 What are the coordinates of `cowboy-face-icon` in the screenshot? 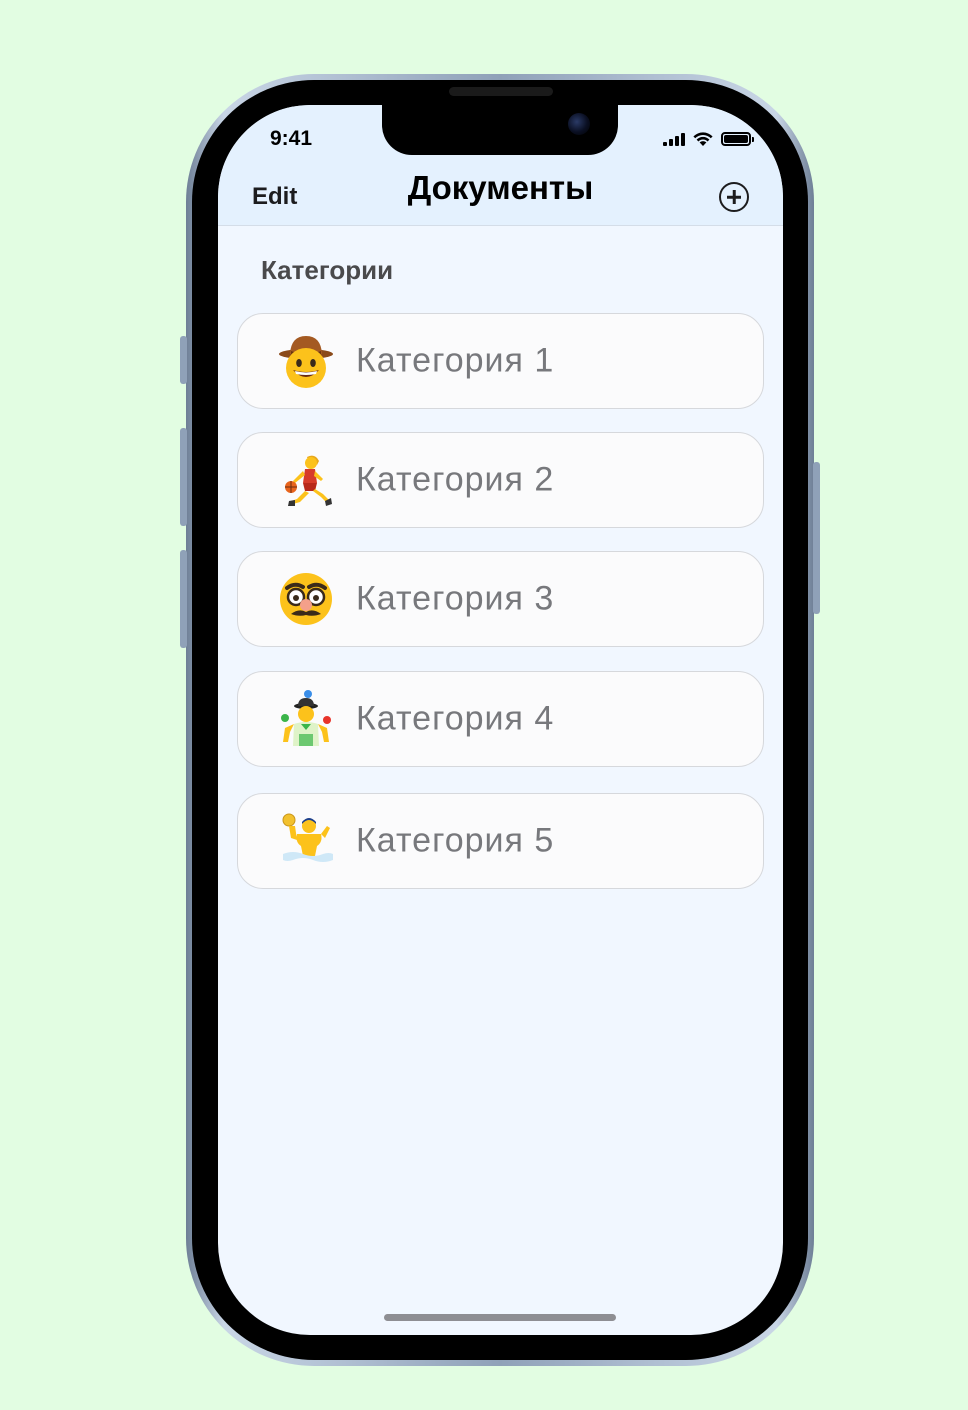 It's located at (306, 361).